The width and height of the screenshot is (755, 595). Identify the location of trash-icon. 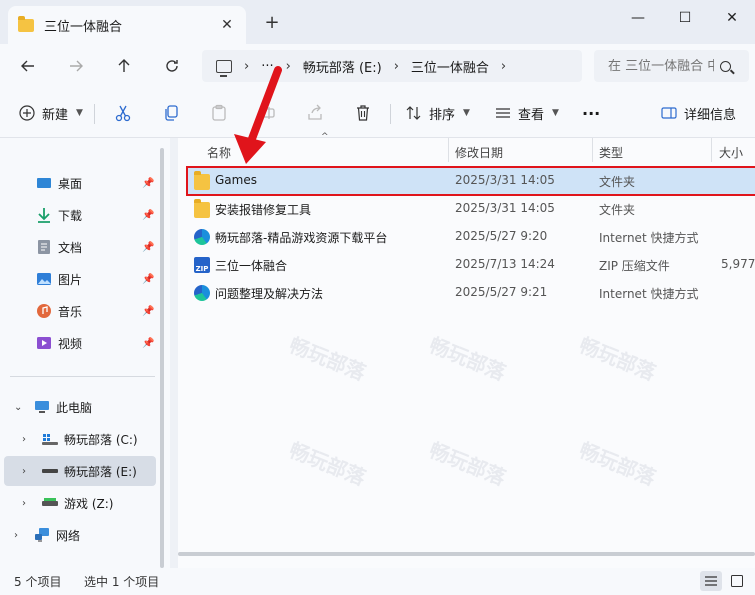
(363, 113).